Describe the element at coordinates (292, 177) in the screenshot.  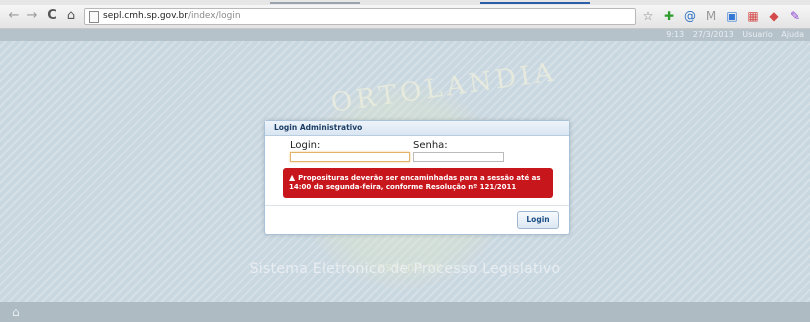
I see `warning-icon: ▲` at that location.